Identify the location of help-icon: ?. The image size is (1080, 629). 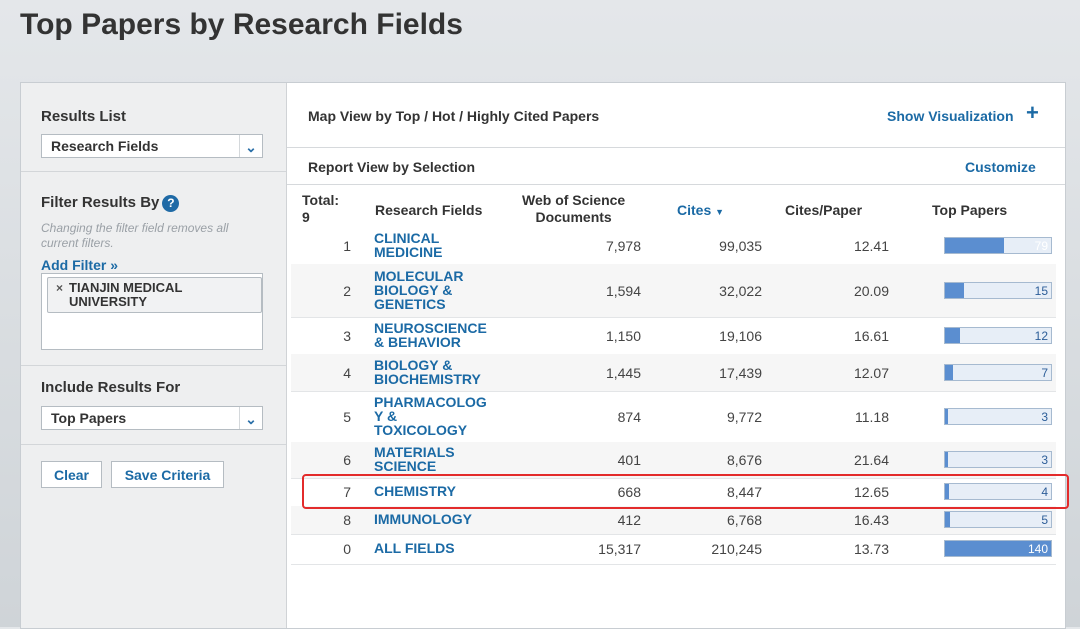
(171, 203).